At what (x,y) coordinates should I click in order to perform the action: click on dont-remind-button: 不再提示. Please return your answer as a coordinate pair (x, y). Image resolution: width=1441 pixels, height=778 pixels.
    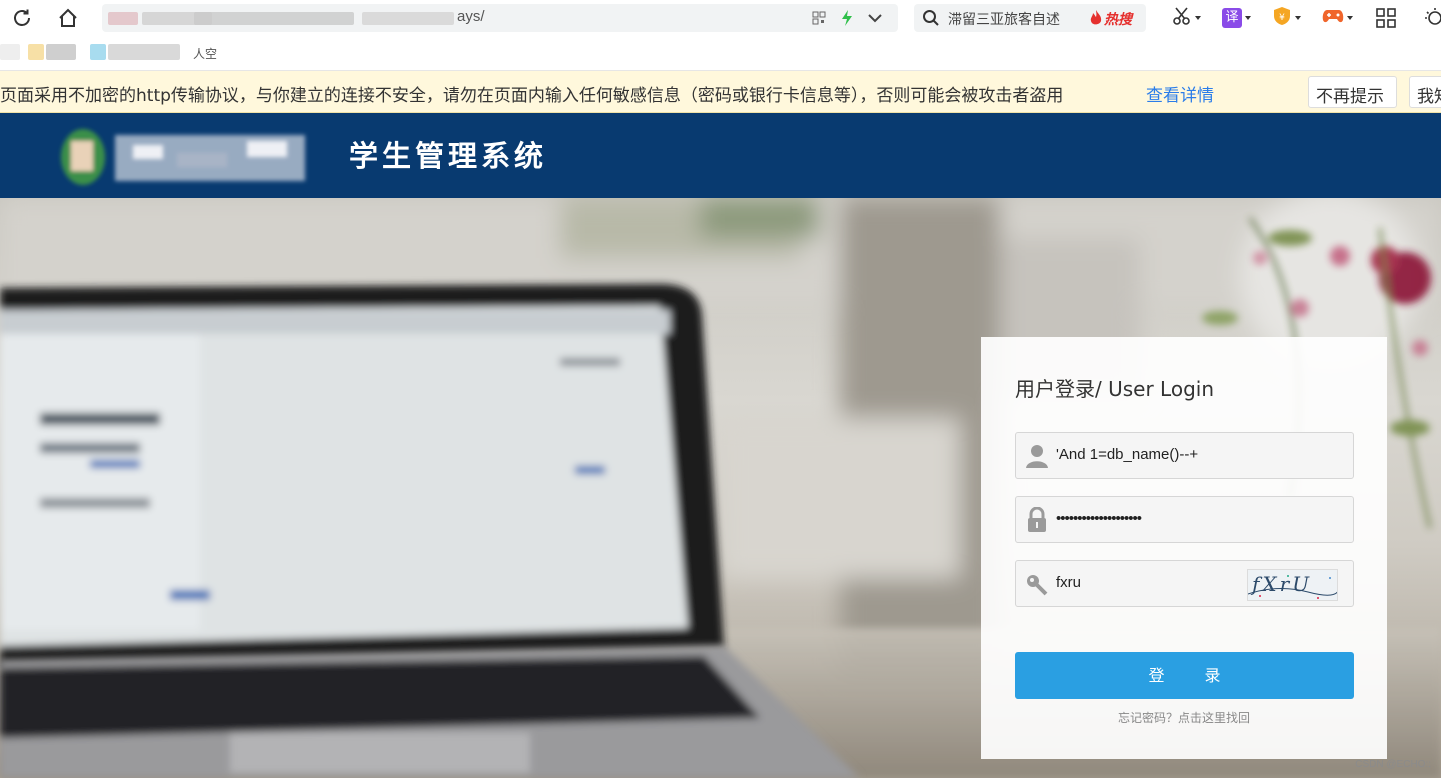
    Looking at the image, I should click on (1352, 92).